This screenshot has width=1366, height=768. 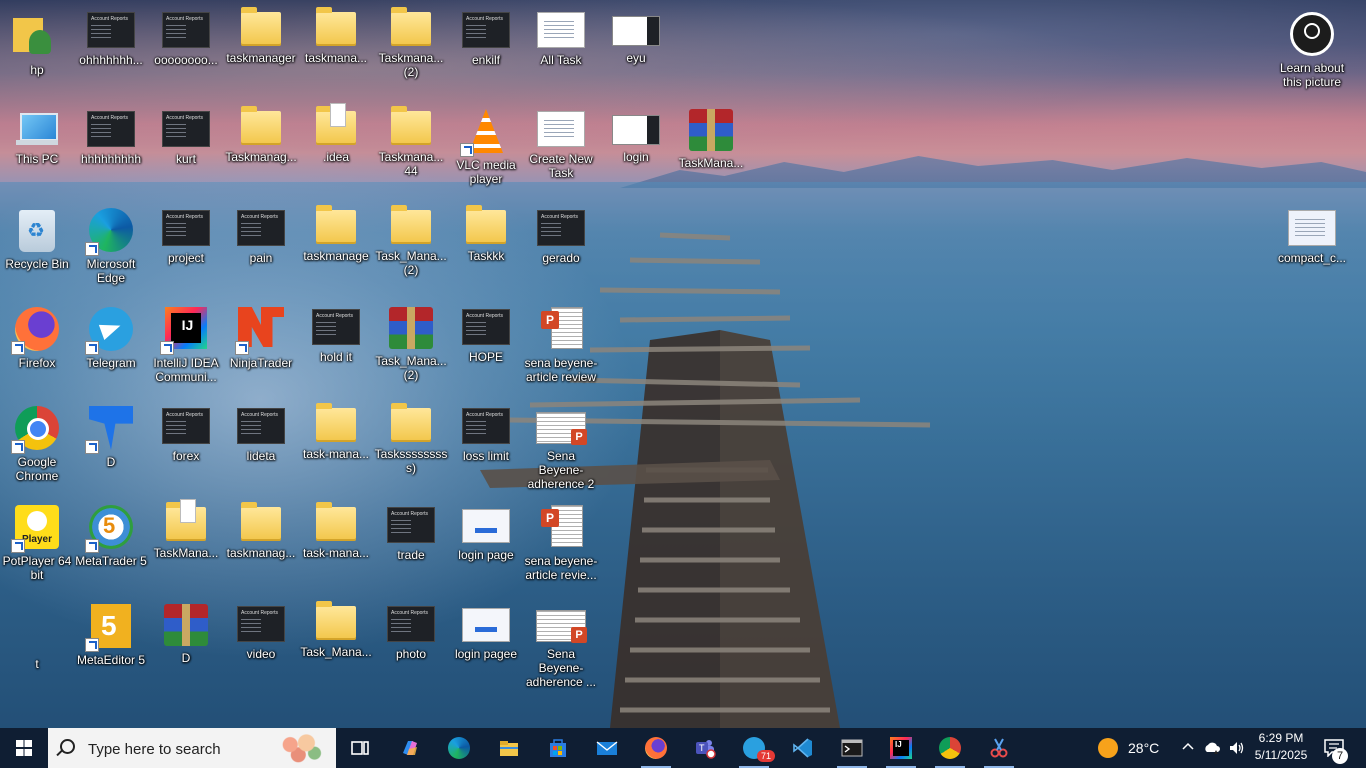 What do you see at coordinates (37, 41) in the screenshot?
I see `desktop-icon-hp: hp` at bounding box center [37, 41].